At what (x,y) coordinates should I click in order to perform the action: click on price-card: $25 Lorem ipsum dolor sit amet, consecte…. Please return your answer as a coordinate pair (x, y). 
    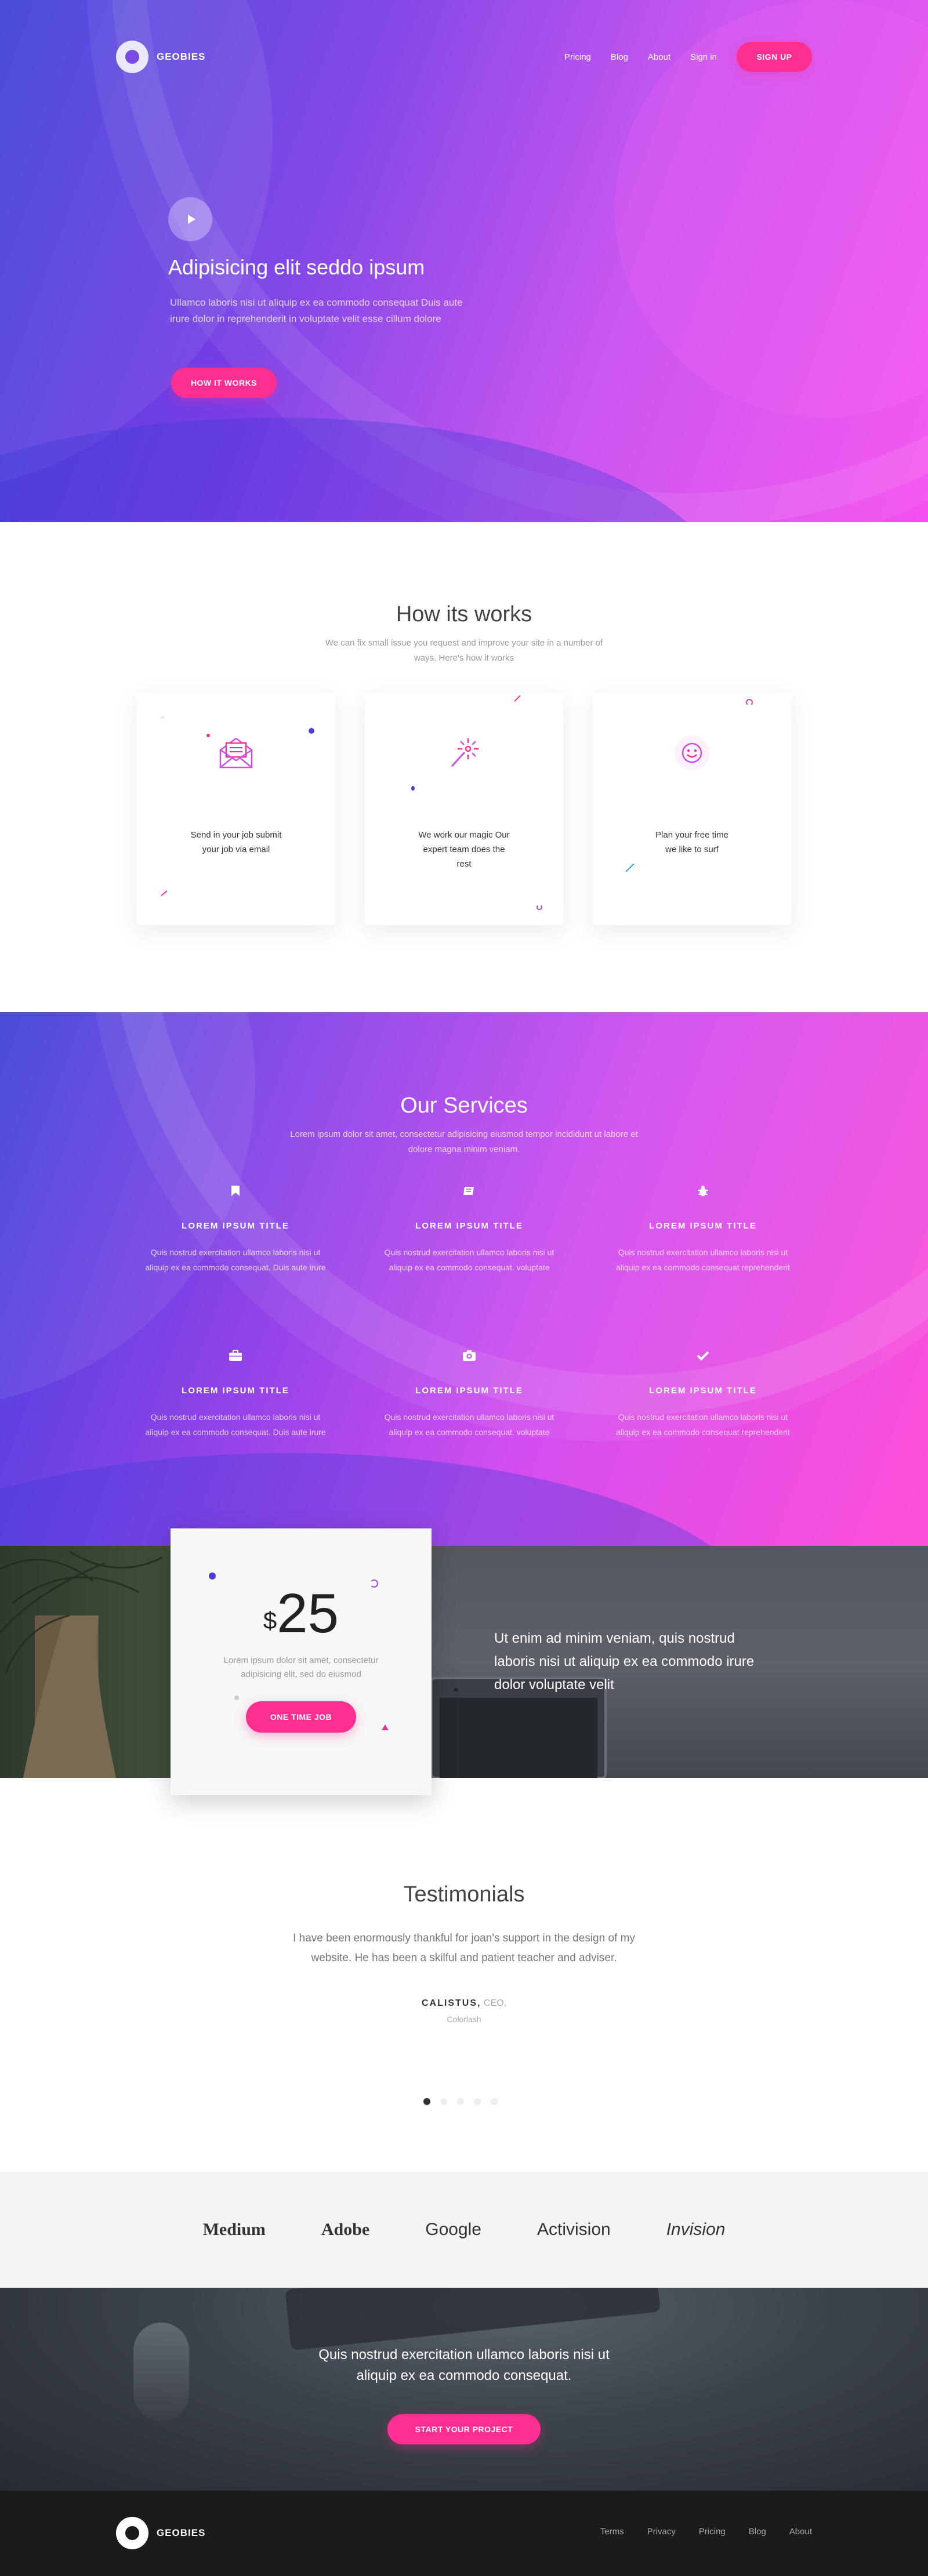
    Looking at the image, I should click on (301, 1661).